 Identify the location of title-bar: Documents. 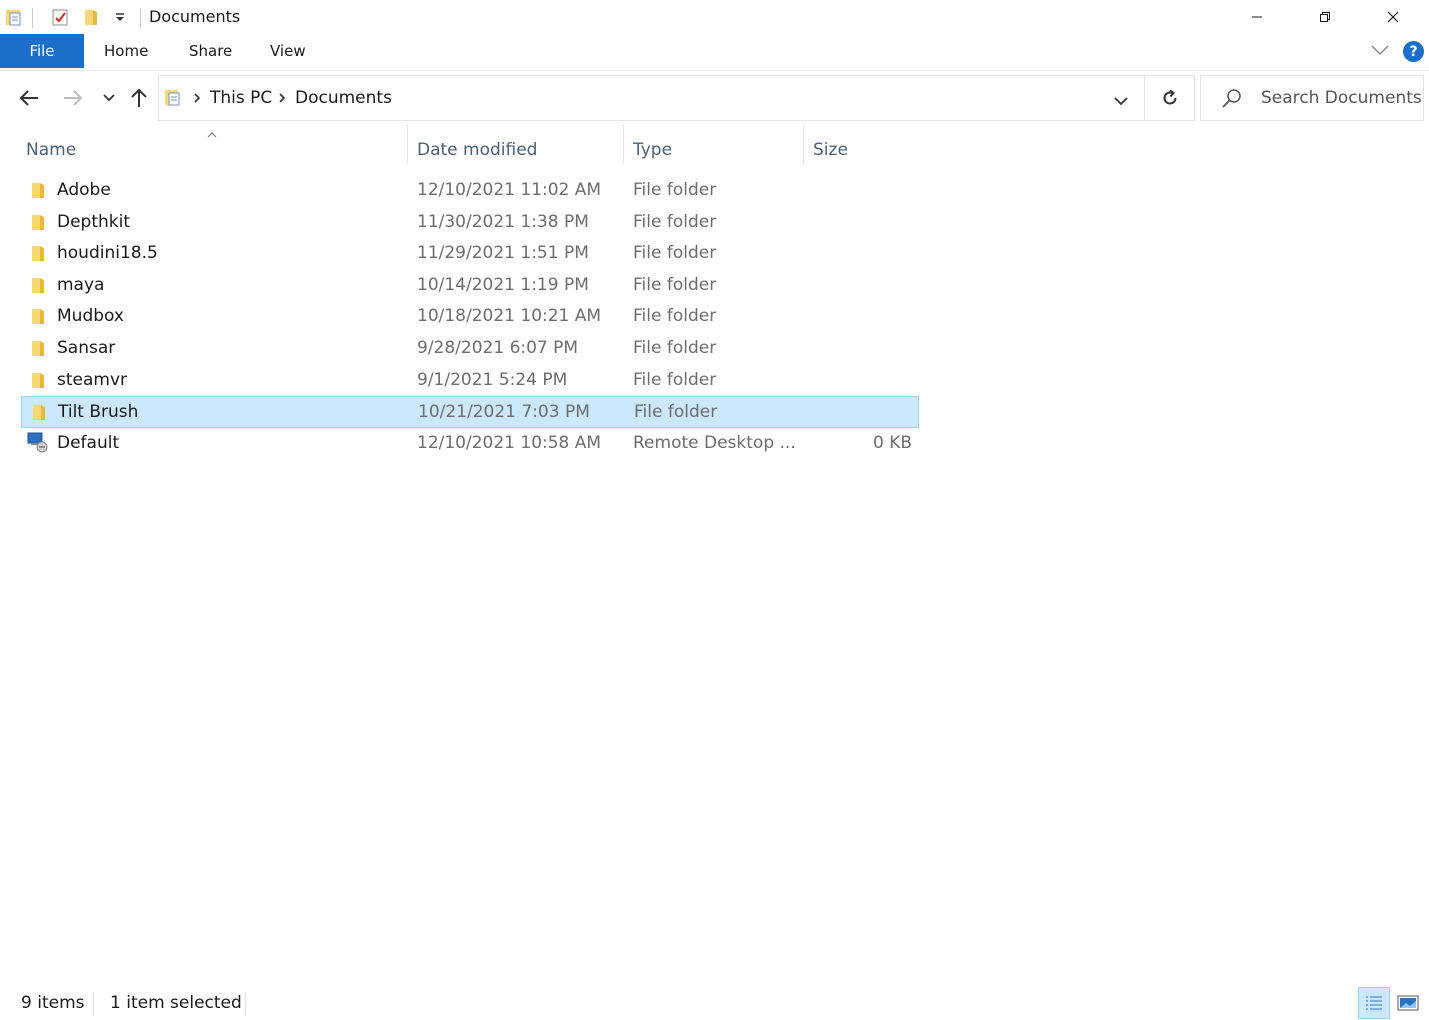
(714, 17).